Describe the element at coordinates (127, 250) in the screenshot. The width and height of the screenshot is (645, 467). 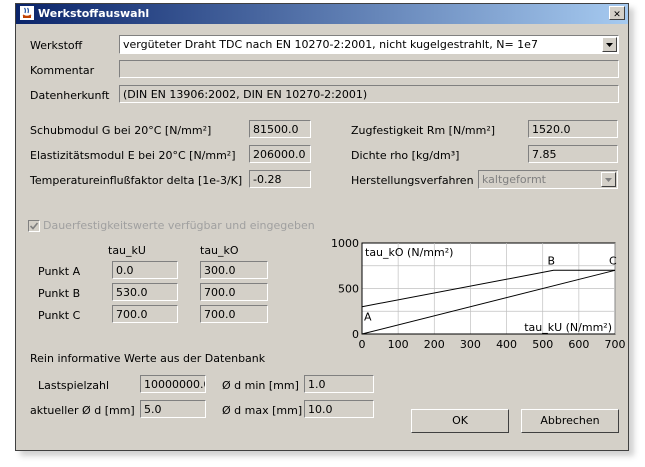
I see `col-header-tau-ku: tau_kU` at that location.